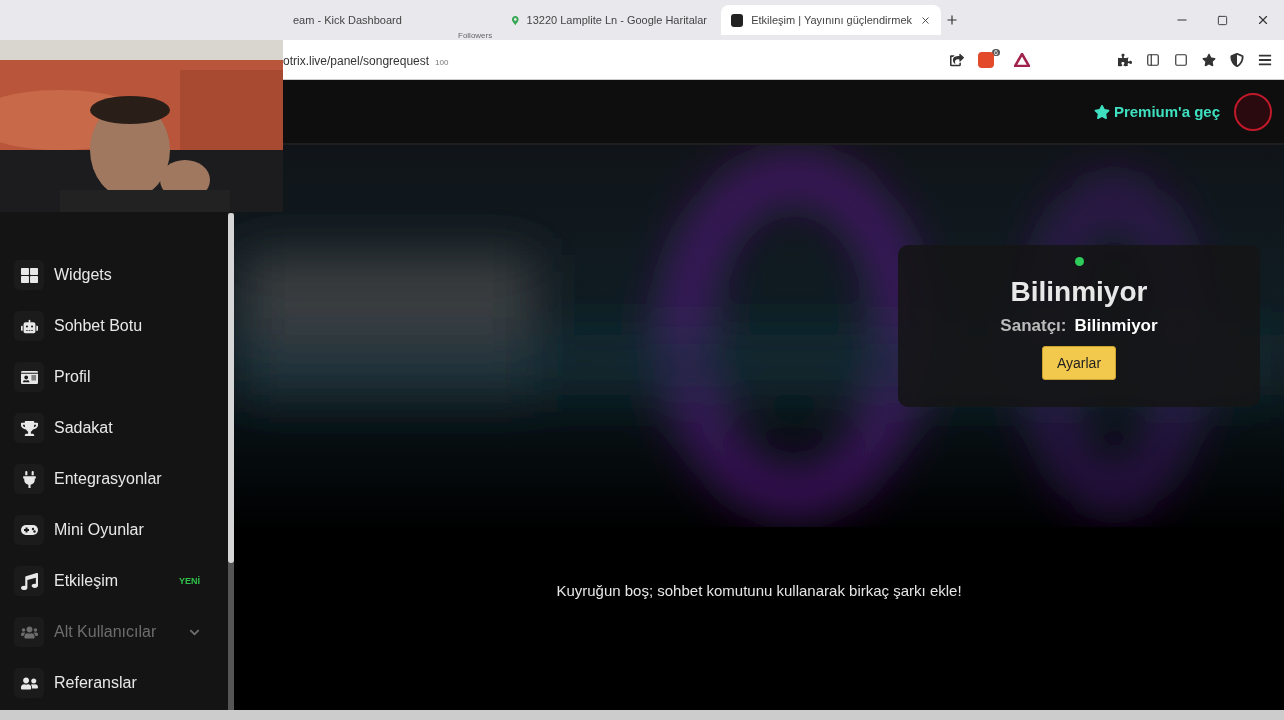 The width and height of the screenshot is (1284, 720). Describe the element at coordinates (29, 326) in the screenshot. I see `robot-icon` at that location.